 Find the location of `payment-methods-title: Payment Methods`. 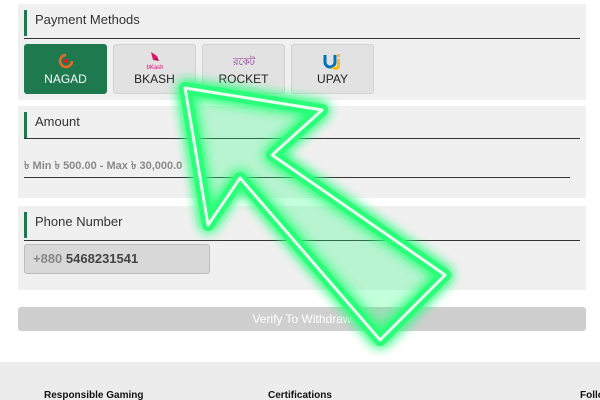

payment-methods-title: Payment Methods is located at coordinates (82, 23).